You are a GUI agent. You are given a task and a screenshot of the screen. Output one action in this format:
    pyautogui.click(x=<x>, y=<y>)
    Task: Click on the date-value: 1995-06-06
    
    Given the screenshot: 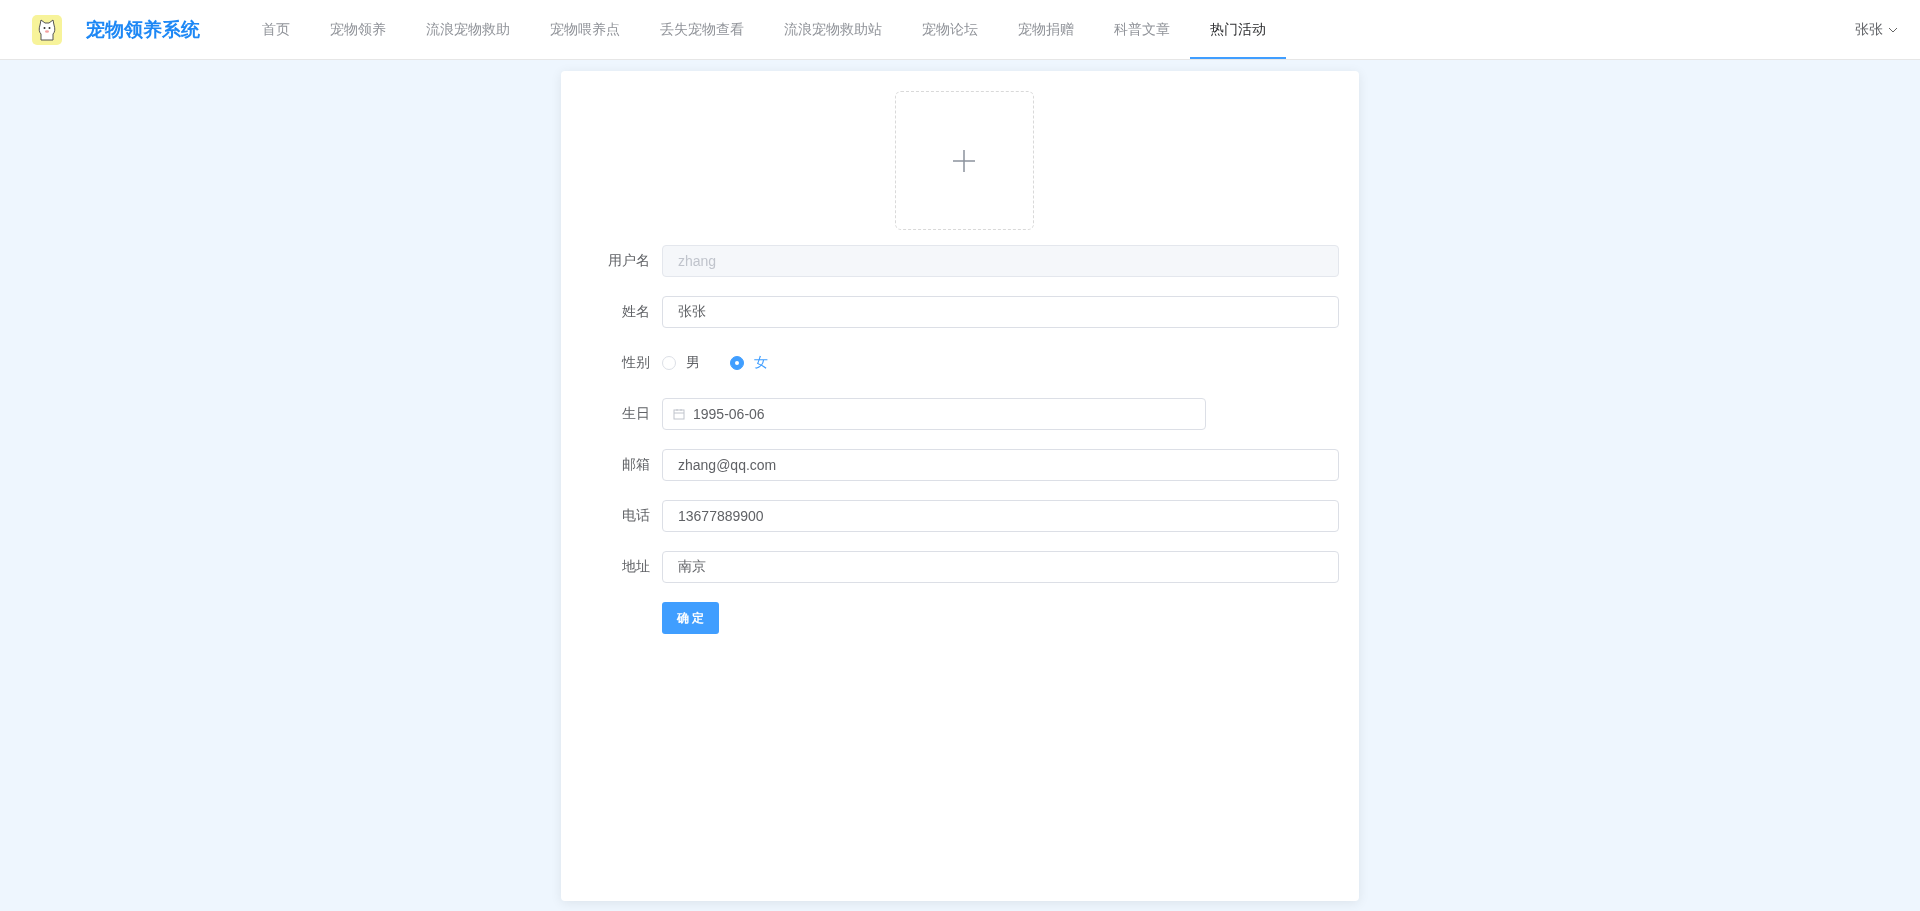 What is the action you would take?
    pyautogui.click(x=729, y=414)
    